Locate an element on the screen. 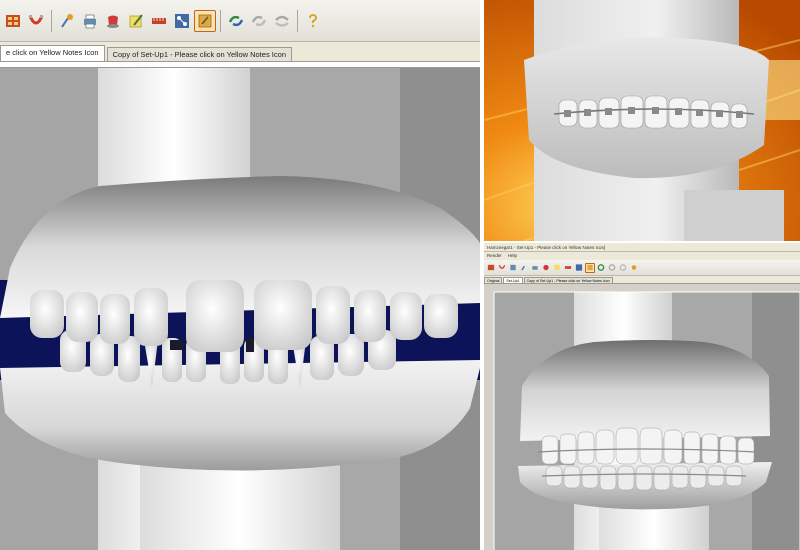 Image resolution: width=800 pixels, height=550 pixels. mini-toolbar is located at coordinates (642, 268).